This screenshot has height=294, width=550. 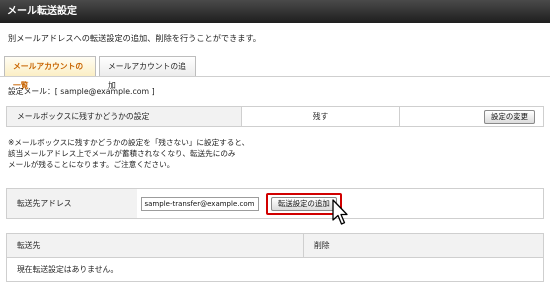 I want to click on add-forward-button: 転送設定の追加, so click(x=303, y=203).